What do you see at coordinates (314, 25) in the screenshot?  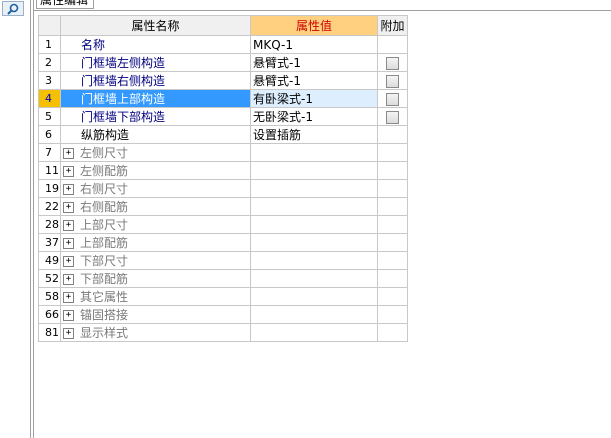 I see `header-value: 属性值` at bounding box center [314, 25].